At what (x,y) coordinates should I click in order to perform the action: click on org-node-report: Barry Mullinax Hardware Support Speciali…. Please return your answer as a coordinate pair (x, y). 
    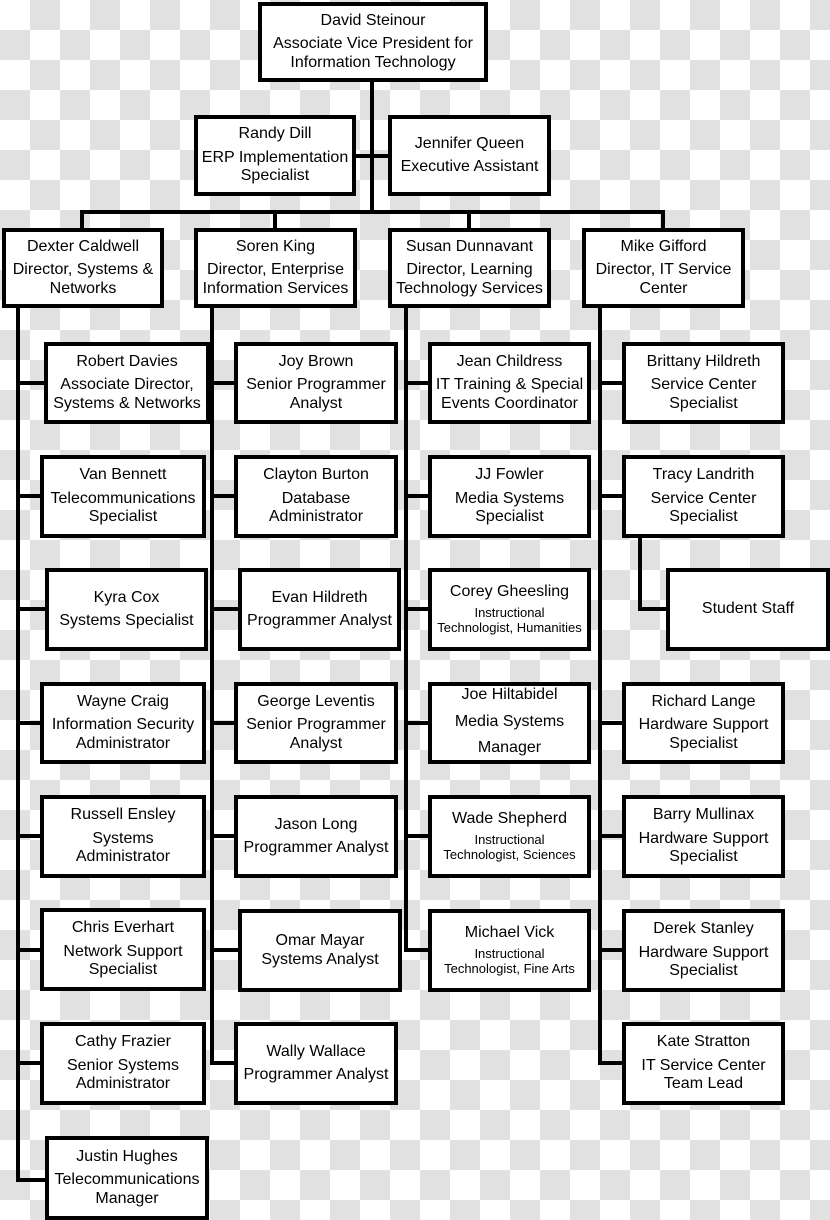
    Looking at the image, I should click on (703, 836).